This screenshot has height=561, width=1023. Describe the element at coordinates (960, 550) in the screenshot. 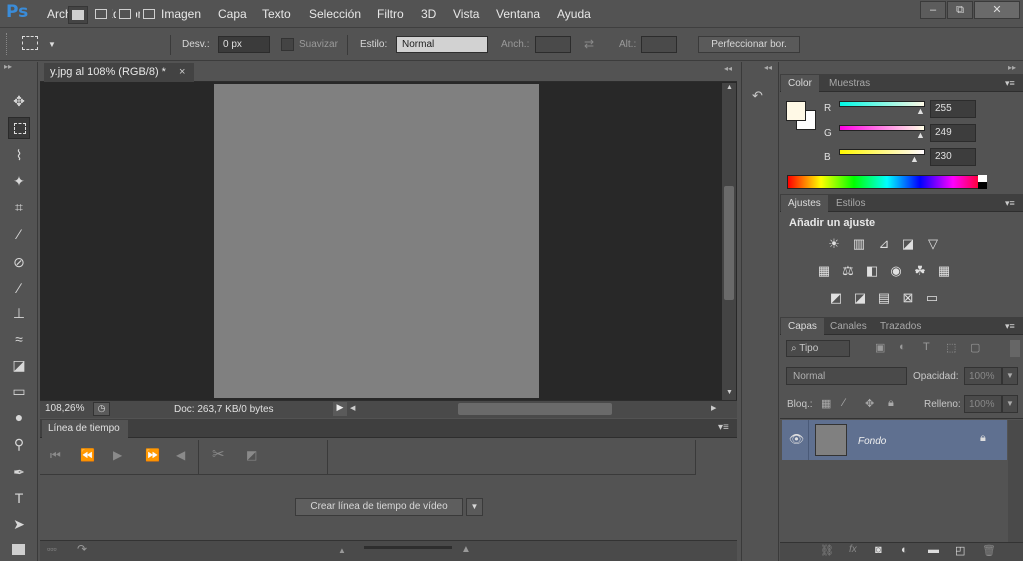

I see `new-layer-icon: ◰` at that location.